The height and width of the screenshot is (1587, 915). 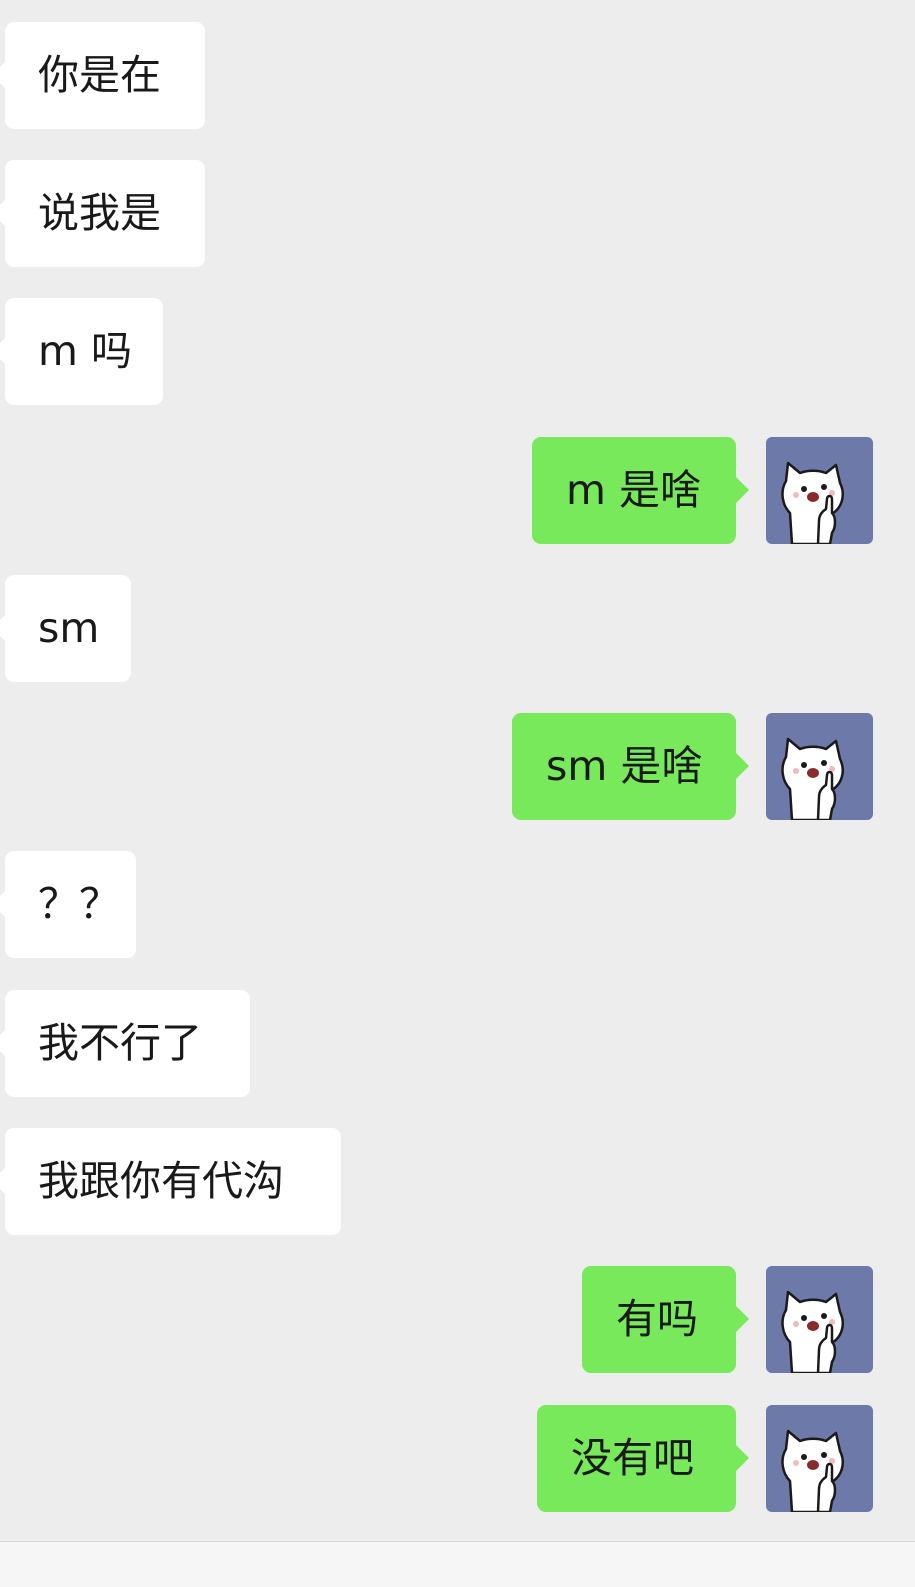 I want to click on input-bar, so click(x=457, y=1564).